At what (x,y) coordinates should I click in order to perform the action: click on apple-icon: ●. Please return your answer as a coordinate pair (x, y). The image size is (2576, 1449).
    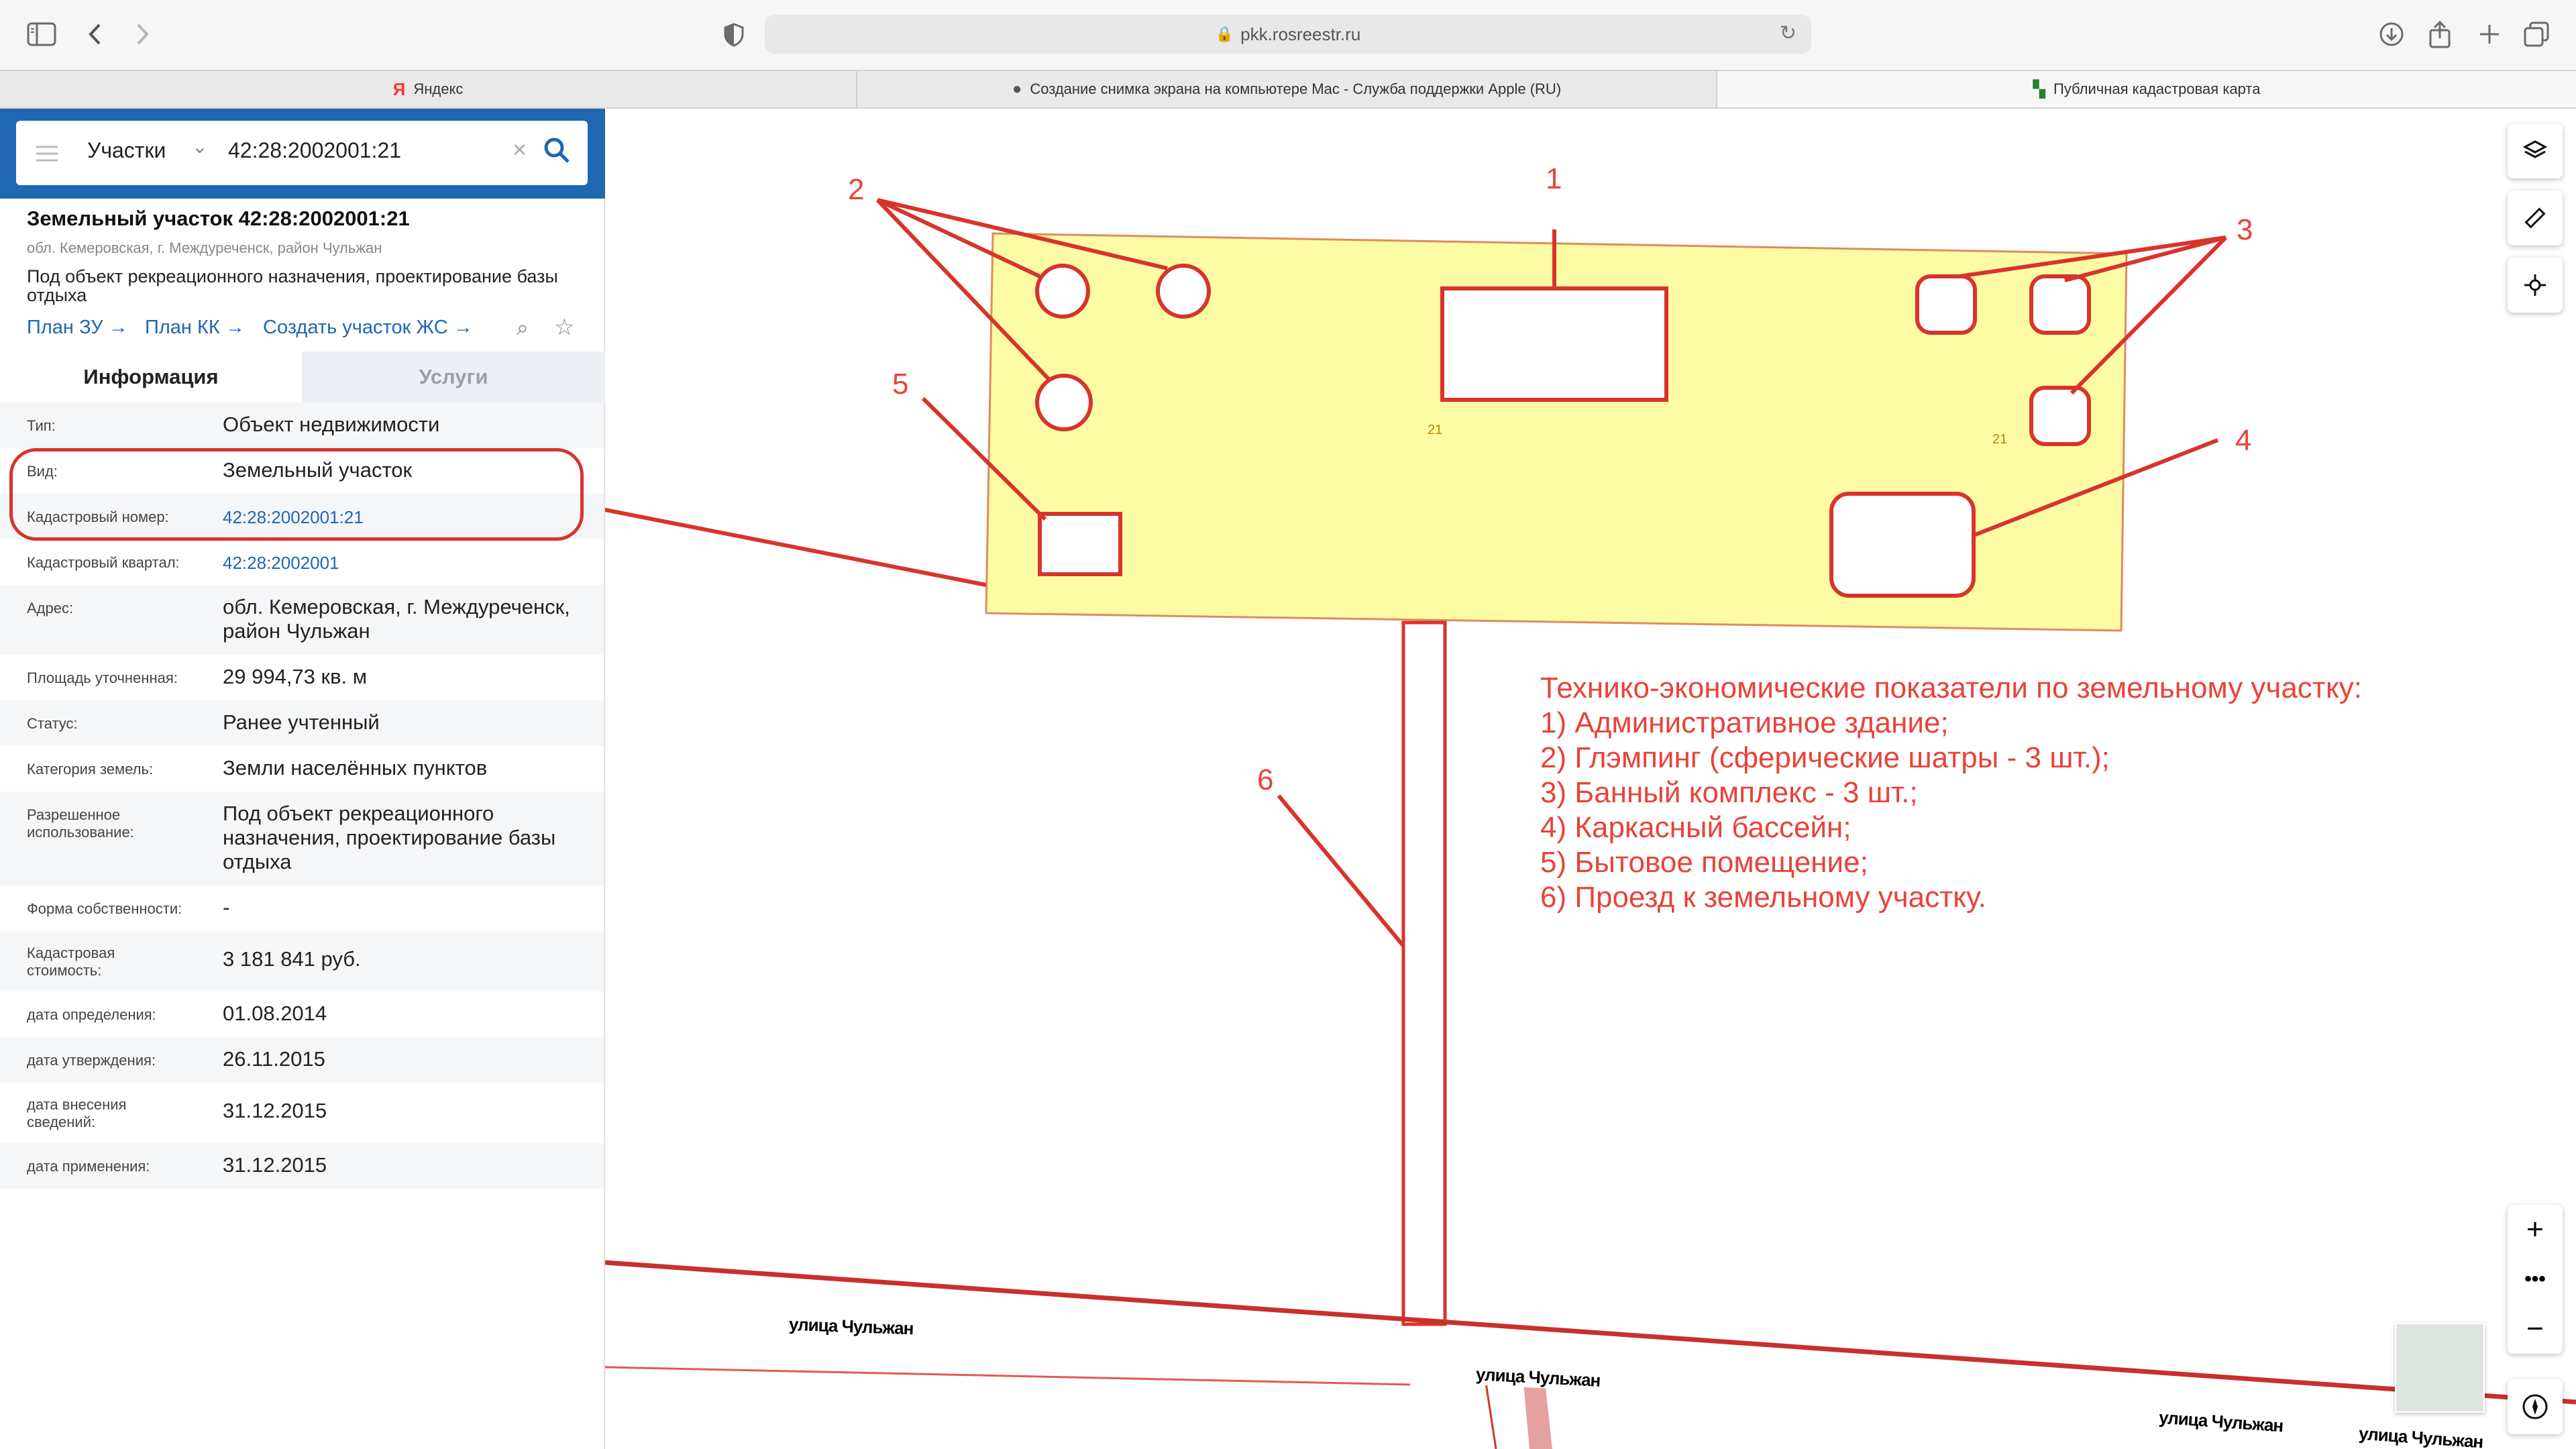
    Looking at the image, I should click on (1017, 89).